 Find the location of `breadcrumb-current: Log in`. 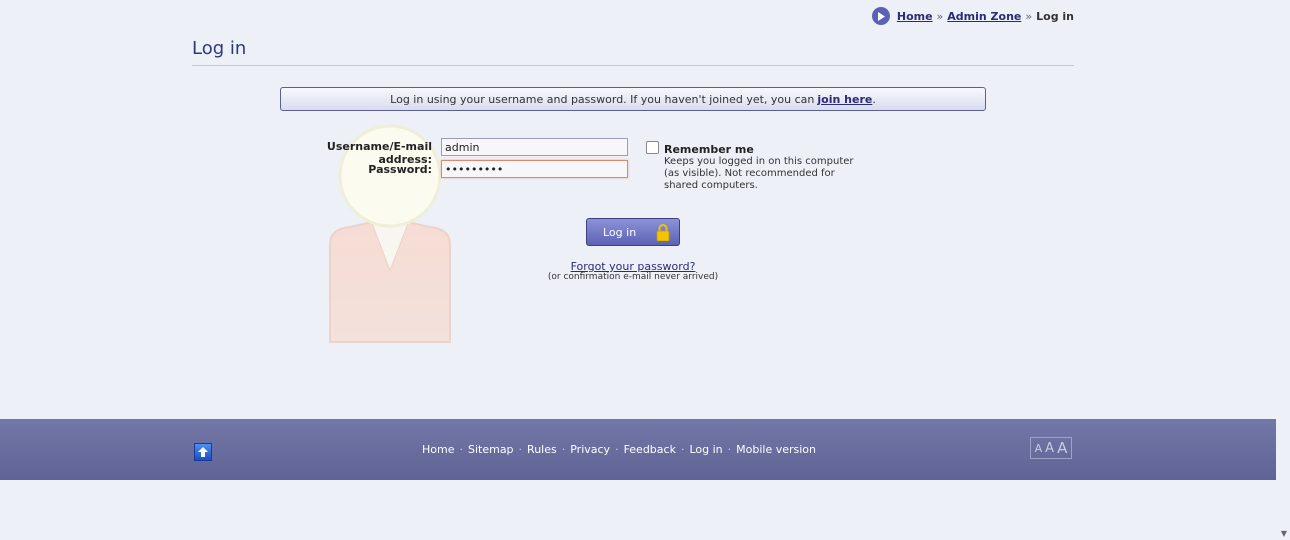

breadcrumb-current: Log in is located at coordinates (1055, 16).